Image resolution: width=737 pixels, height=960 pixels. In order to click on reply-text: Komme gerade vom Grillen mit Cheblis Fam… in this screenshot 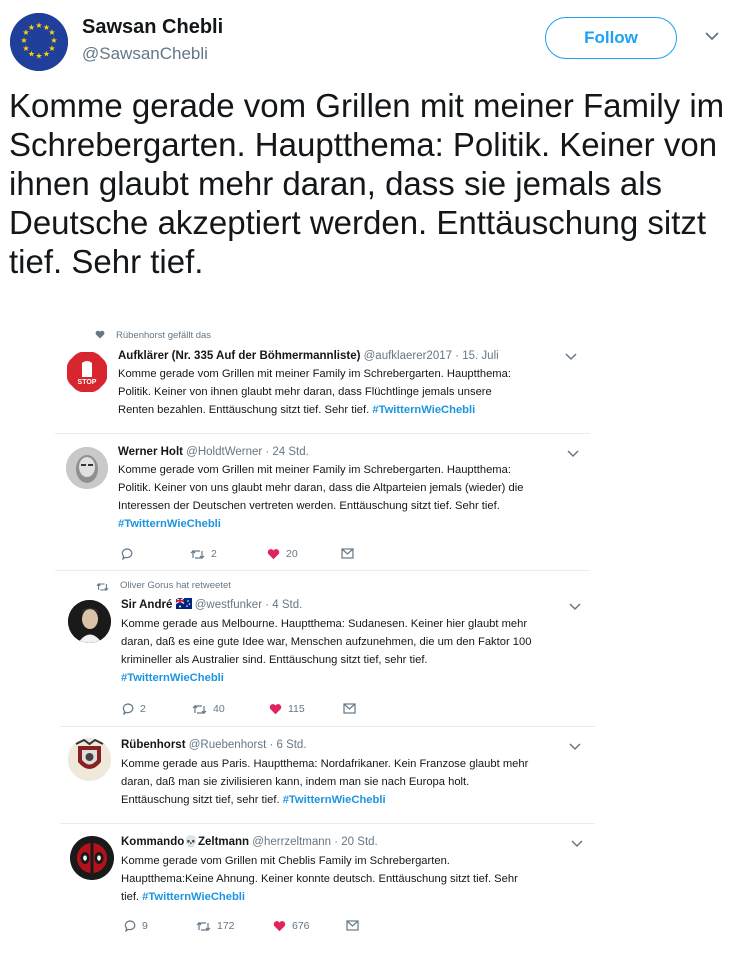, I will do `click(319, 879)`.